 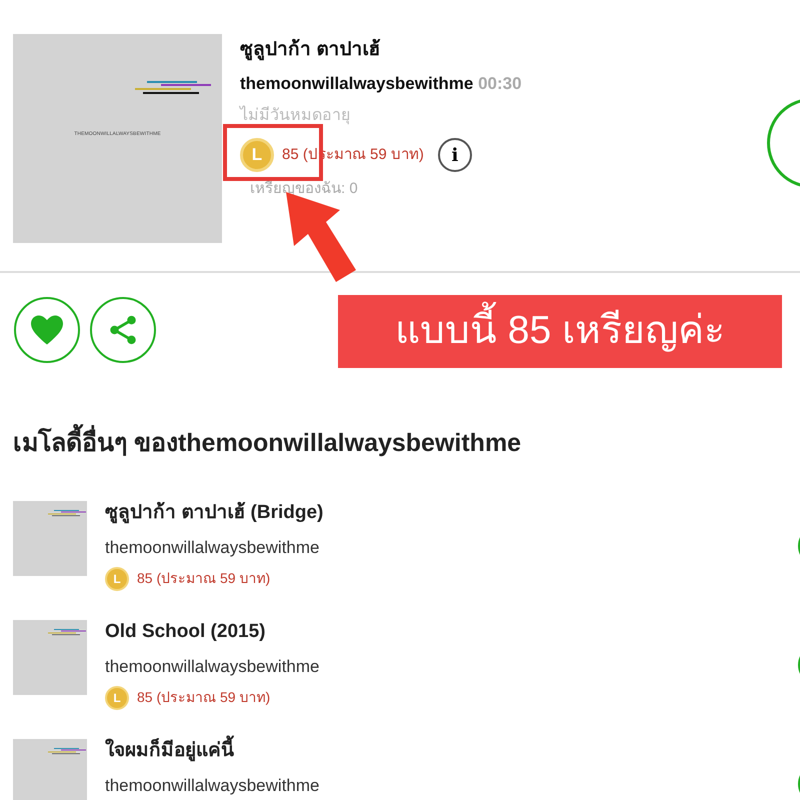 I want to click on duration: 00:30, so click(x=500, y=83).